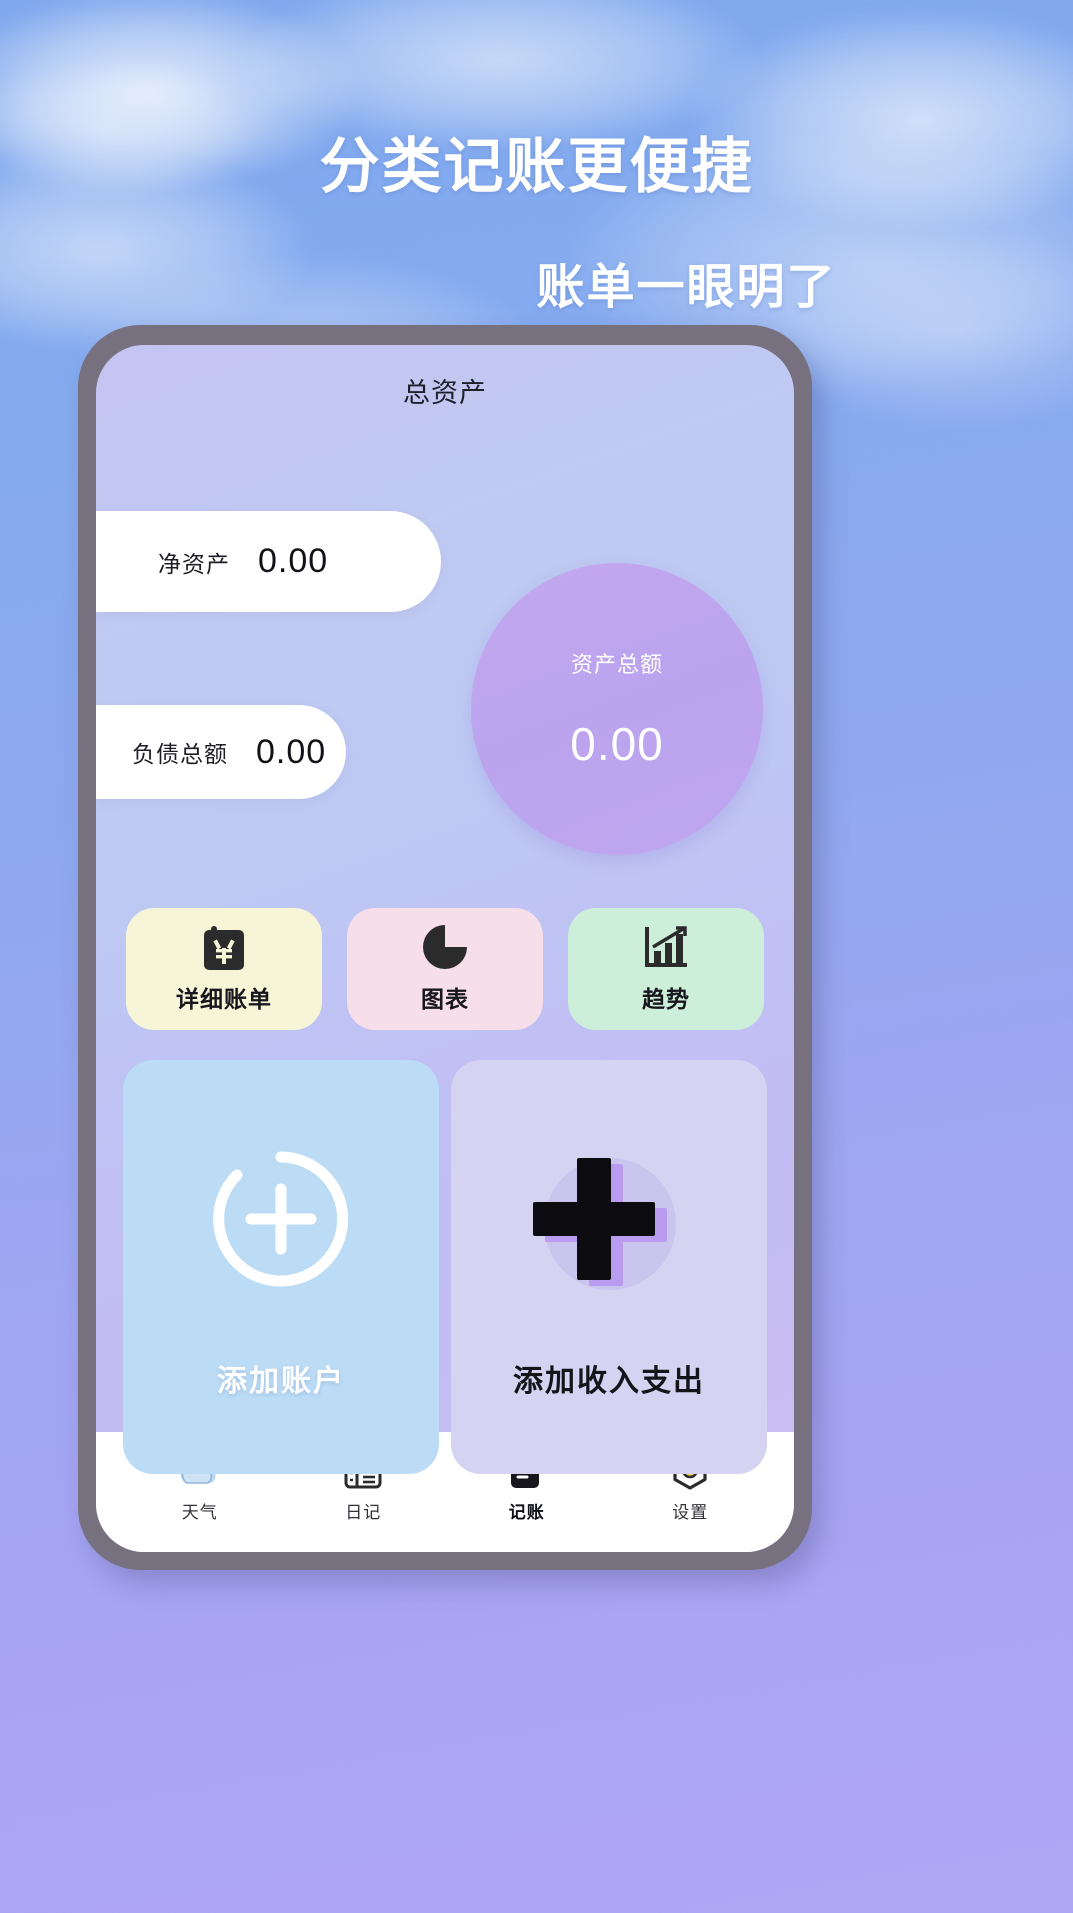 This screenshot has height=1913, width=1073. Describe the element at coordinates (445, 1267) in the screenshot. I see `big-actions-row: 添加账户 添加收入支出` at that location.